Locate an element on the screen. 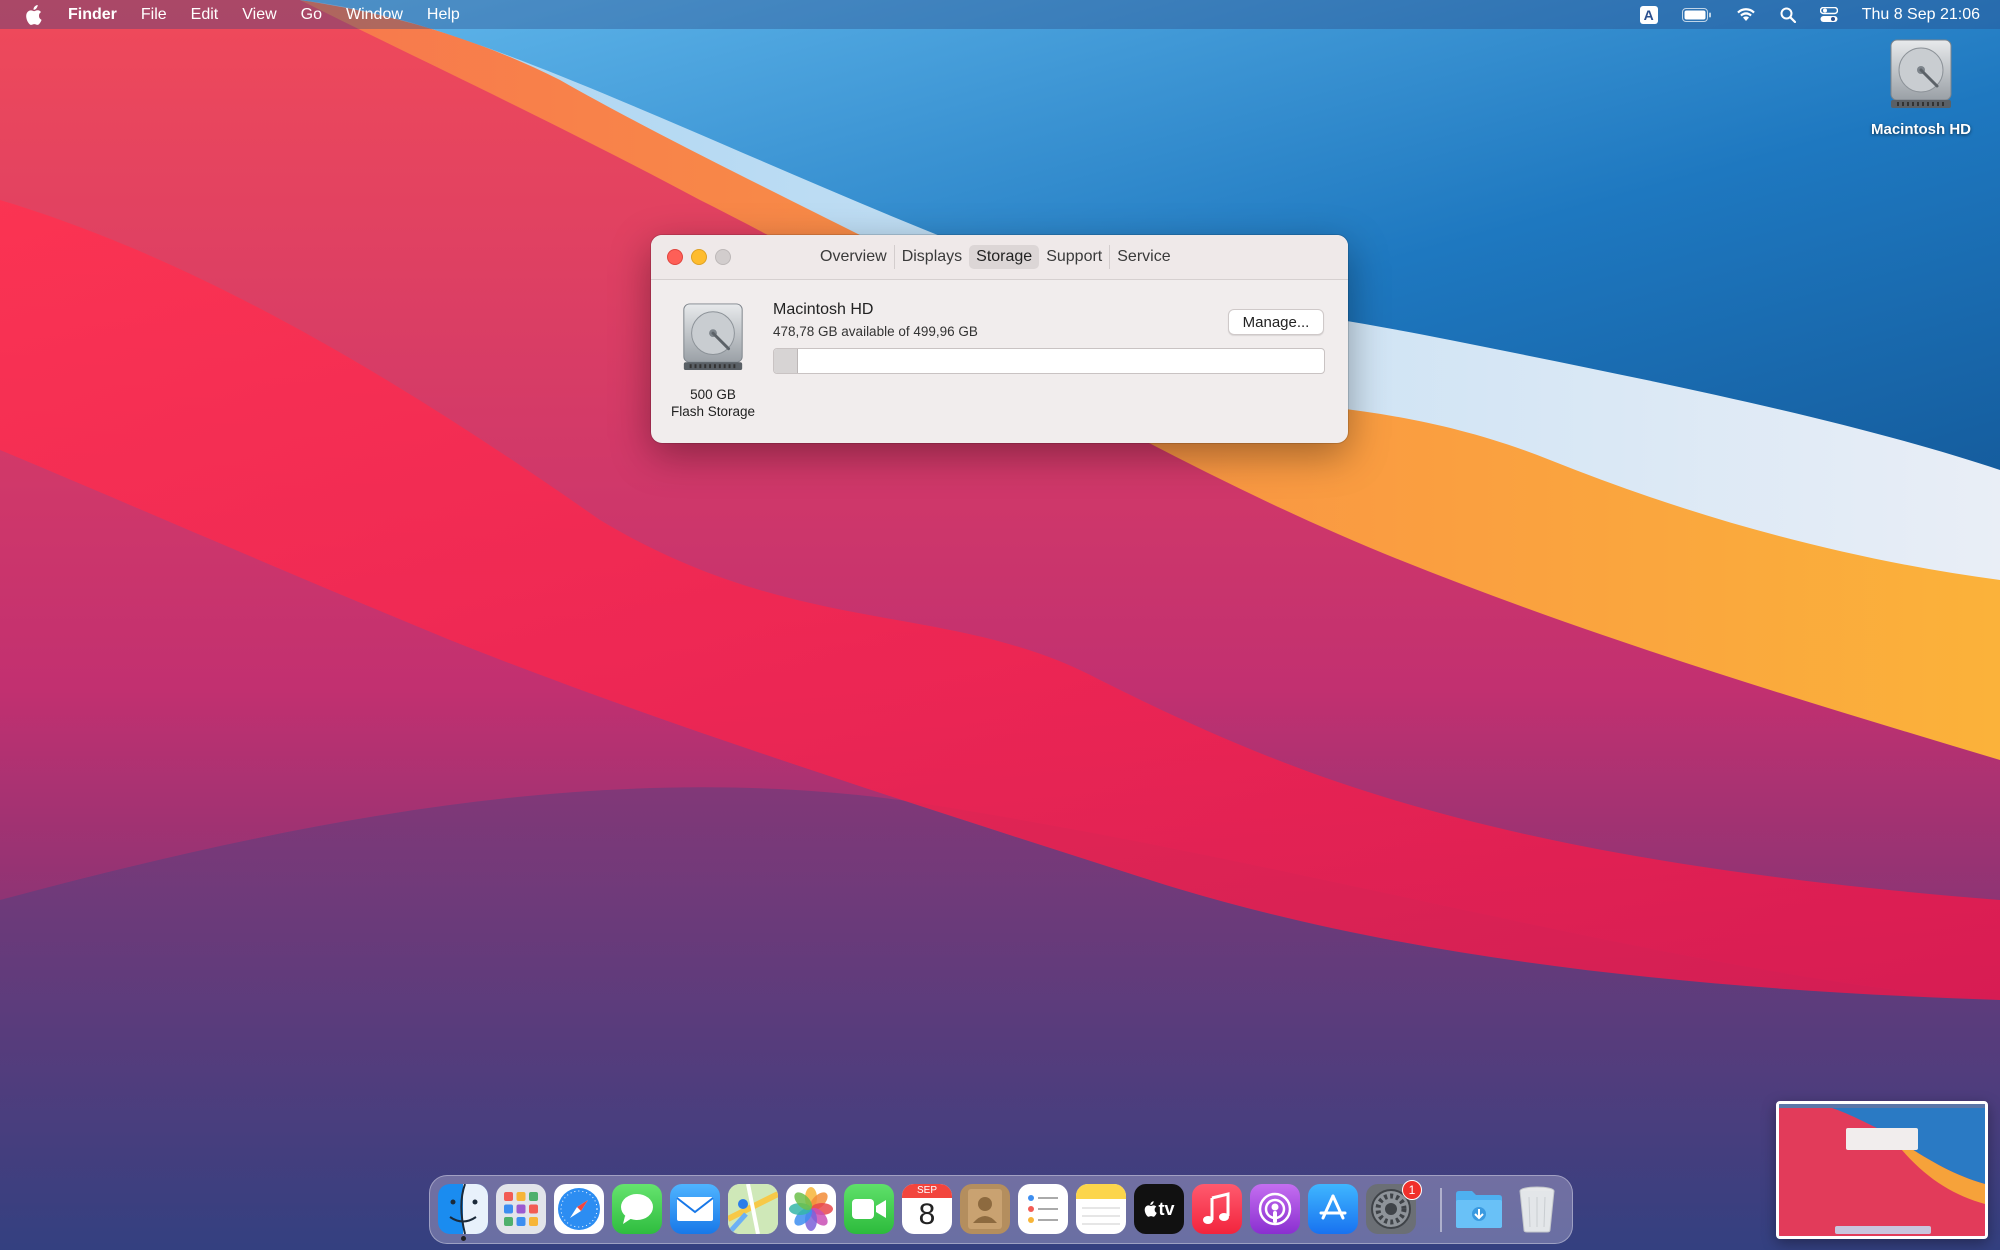 The height and width of the screenshot is (1250, 2000). drive-capacity: 500 GB is located at coordinates (713, 394).